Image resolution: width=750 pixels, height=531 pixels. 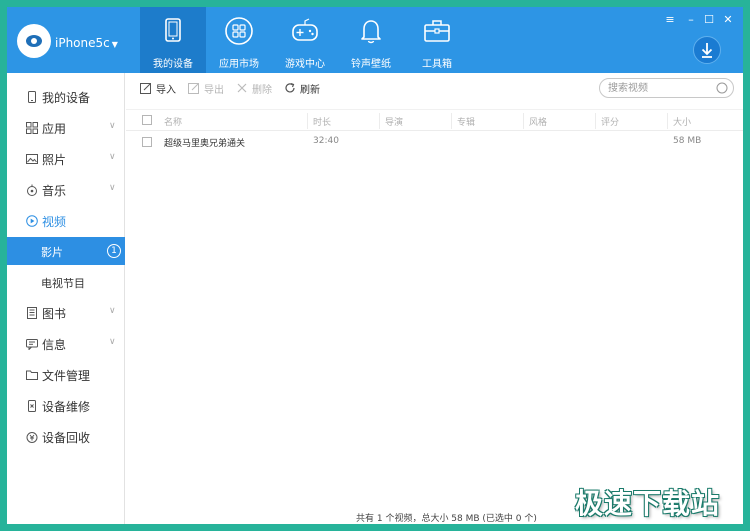 I want to click on tab-label: 工具箱, so click(x=437, y=64).